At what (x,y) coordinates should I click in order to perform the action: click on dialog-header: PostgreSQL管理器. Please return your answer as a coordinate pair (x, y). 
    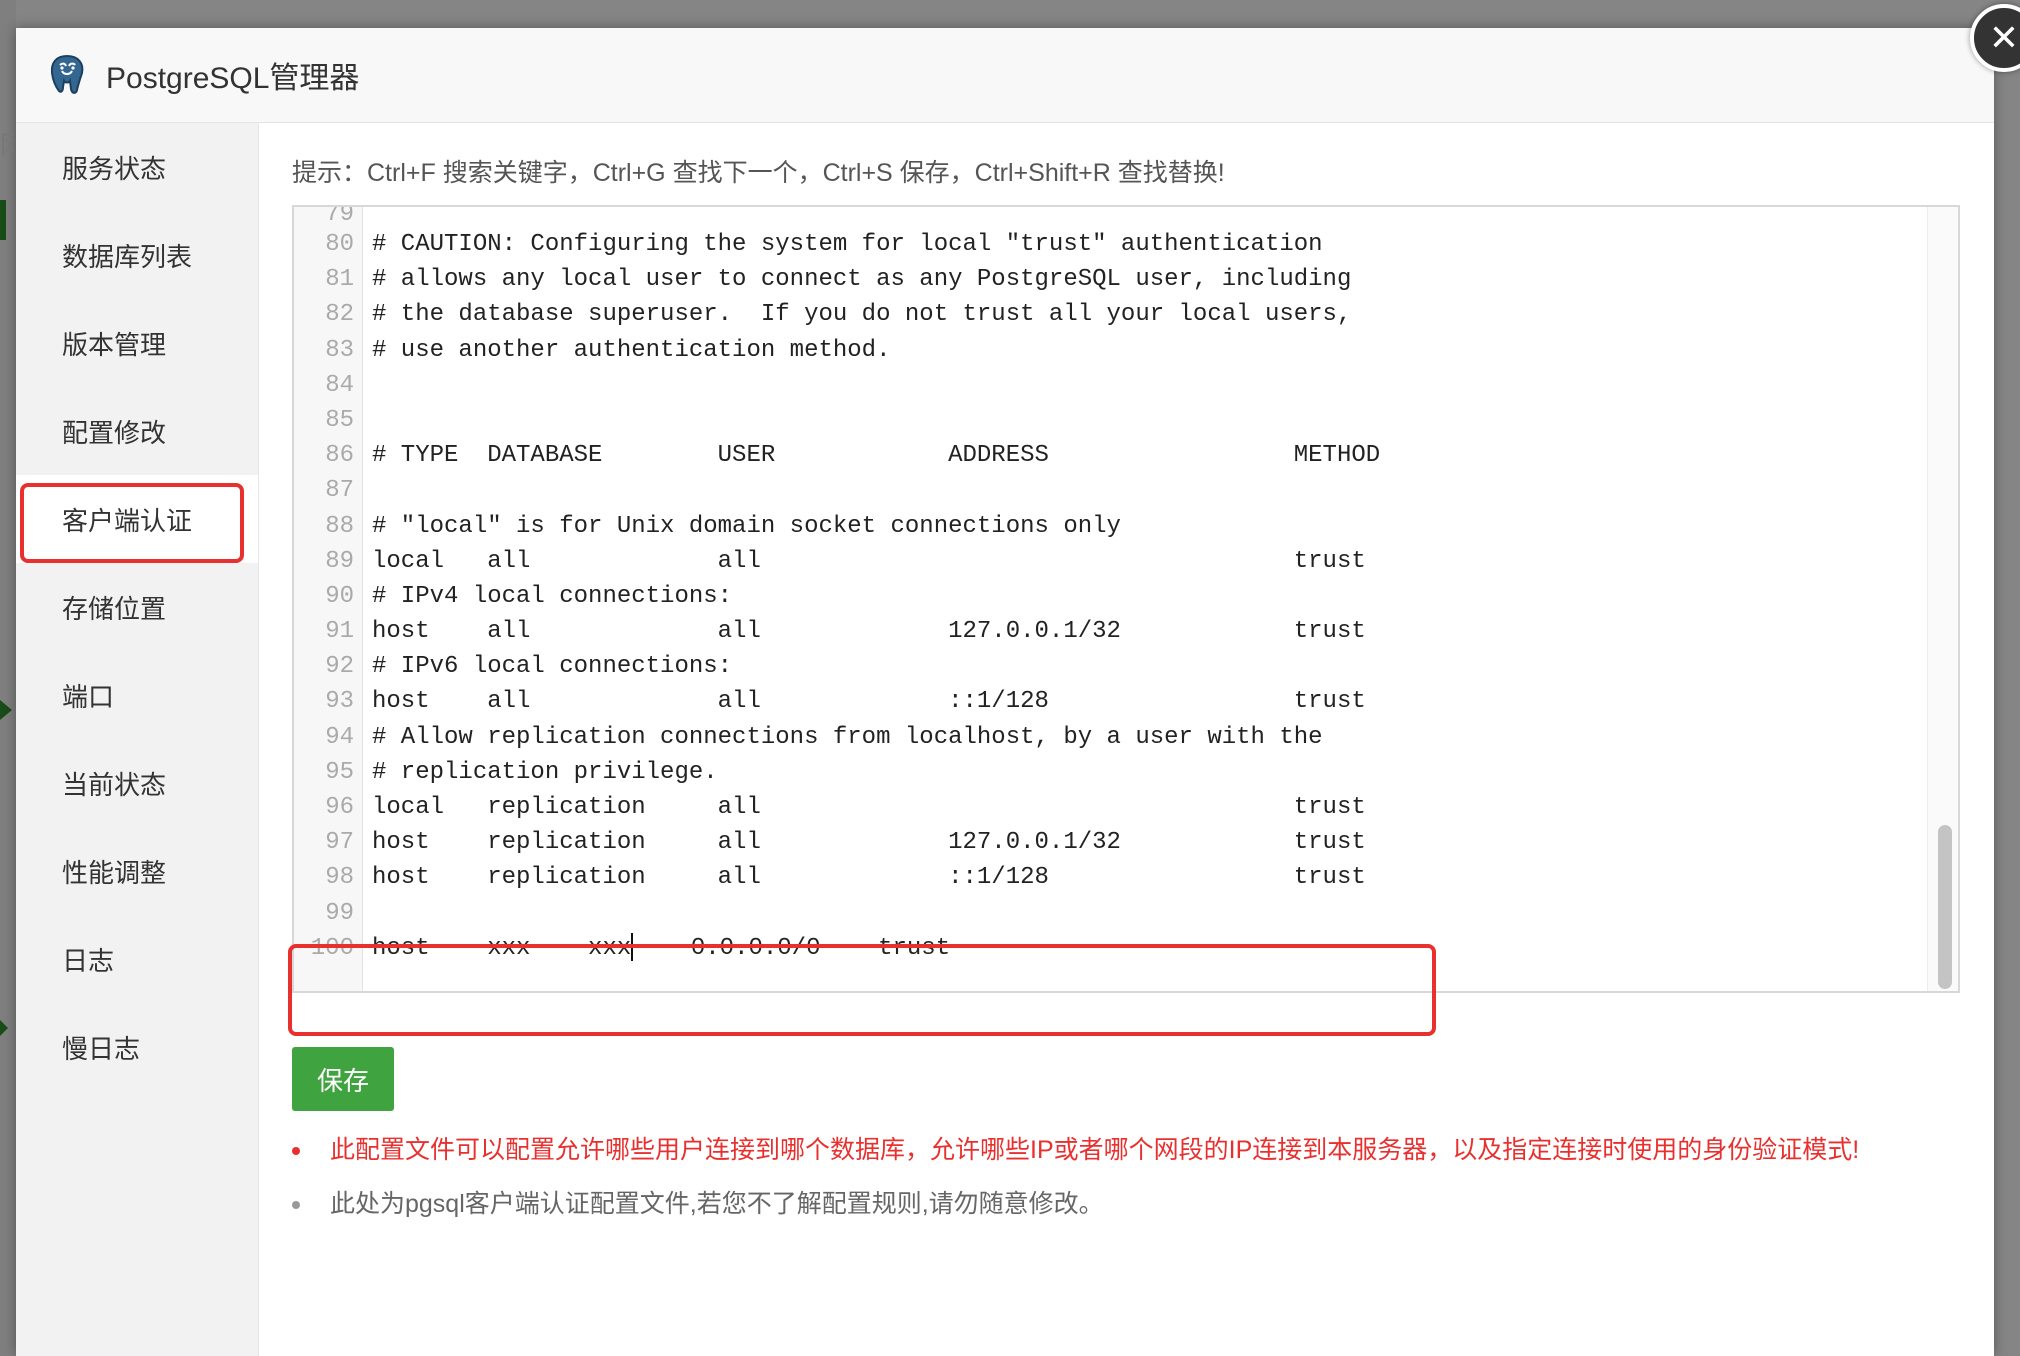
    Looking at the image, I should click on (1005, 75).